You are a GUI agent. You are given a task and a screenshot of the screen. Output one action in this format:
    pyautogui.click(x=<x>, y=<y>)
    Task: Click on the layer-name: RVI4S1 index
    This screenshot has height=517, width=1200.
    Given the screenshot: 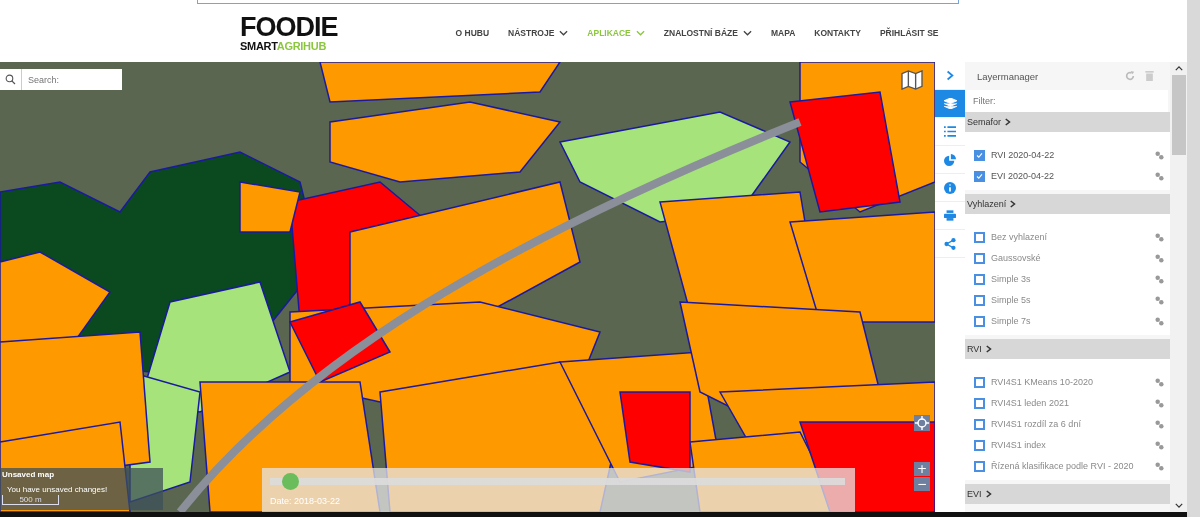 What is the action you would take?
    pyautogui.click(x=1073, y=445)
    